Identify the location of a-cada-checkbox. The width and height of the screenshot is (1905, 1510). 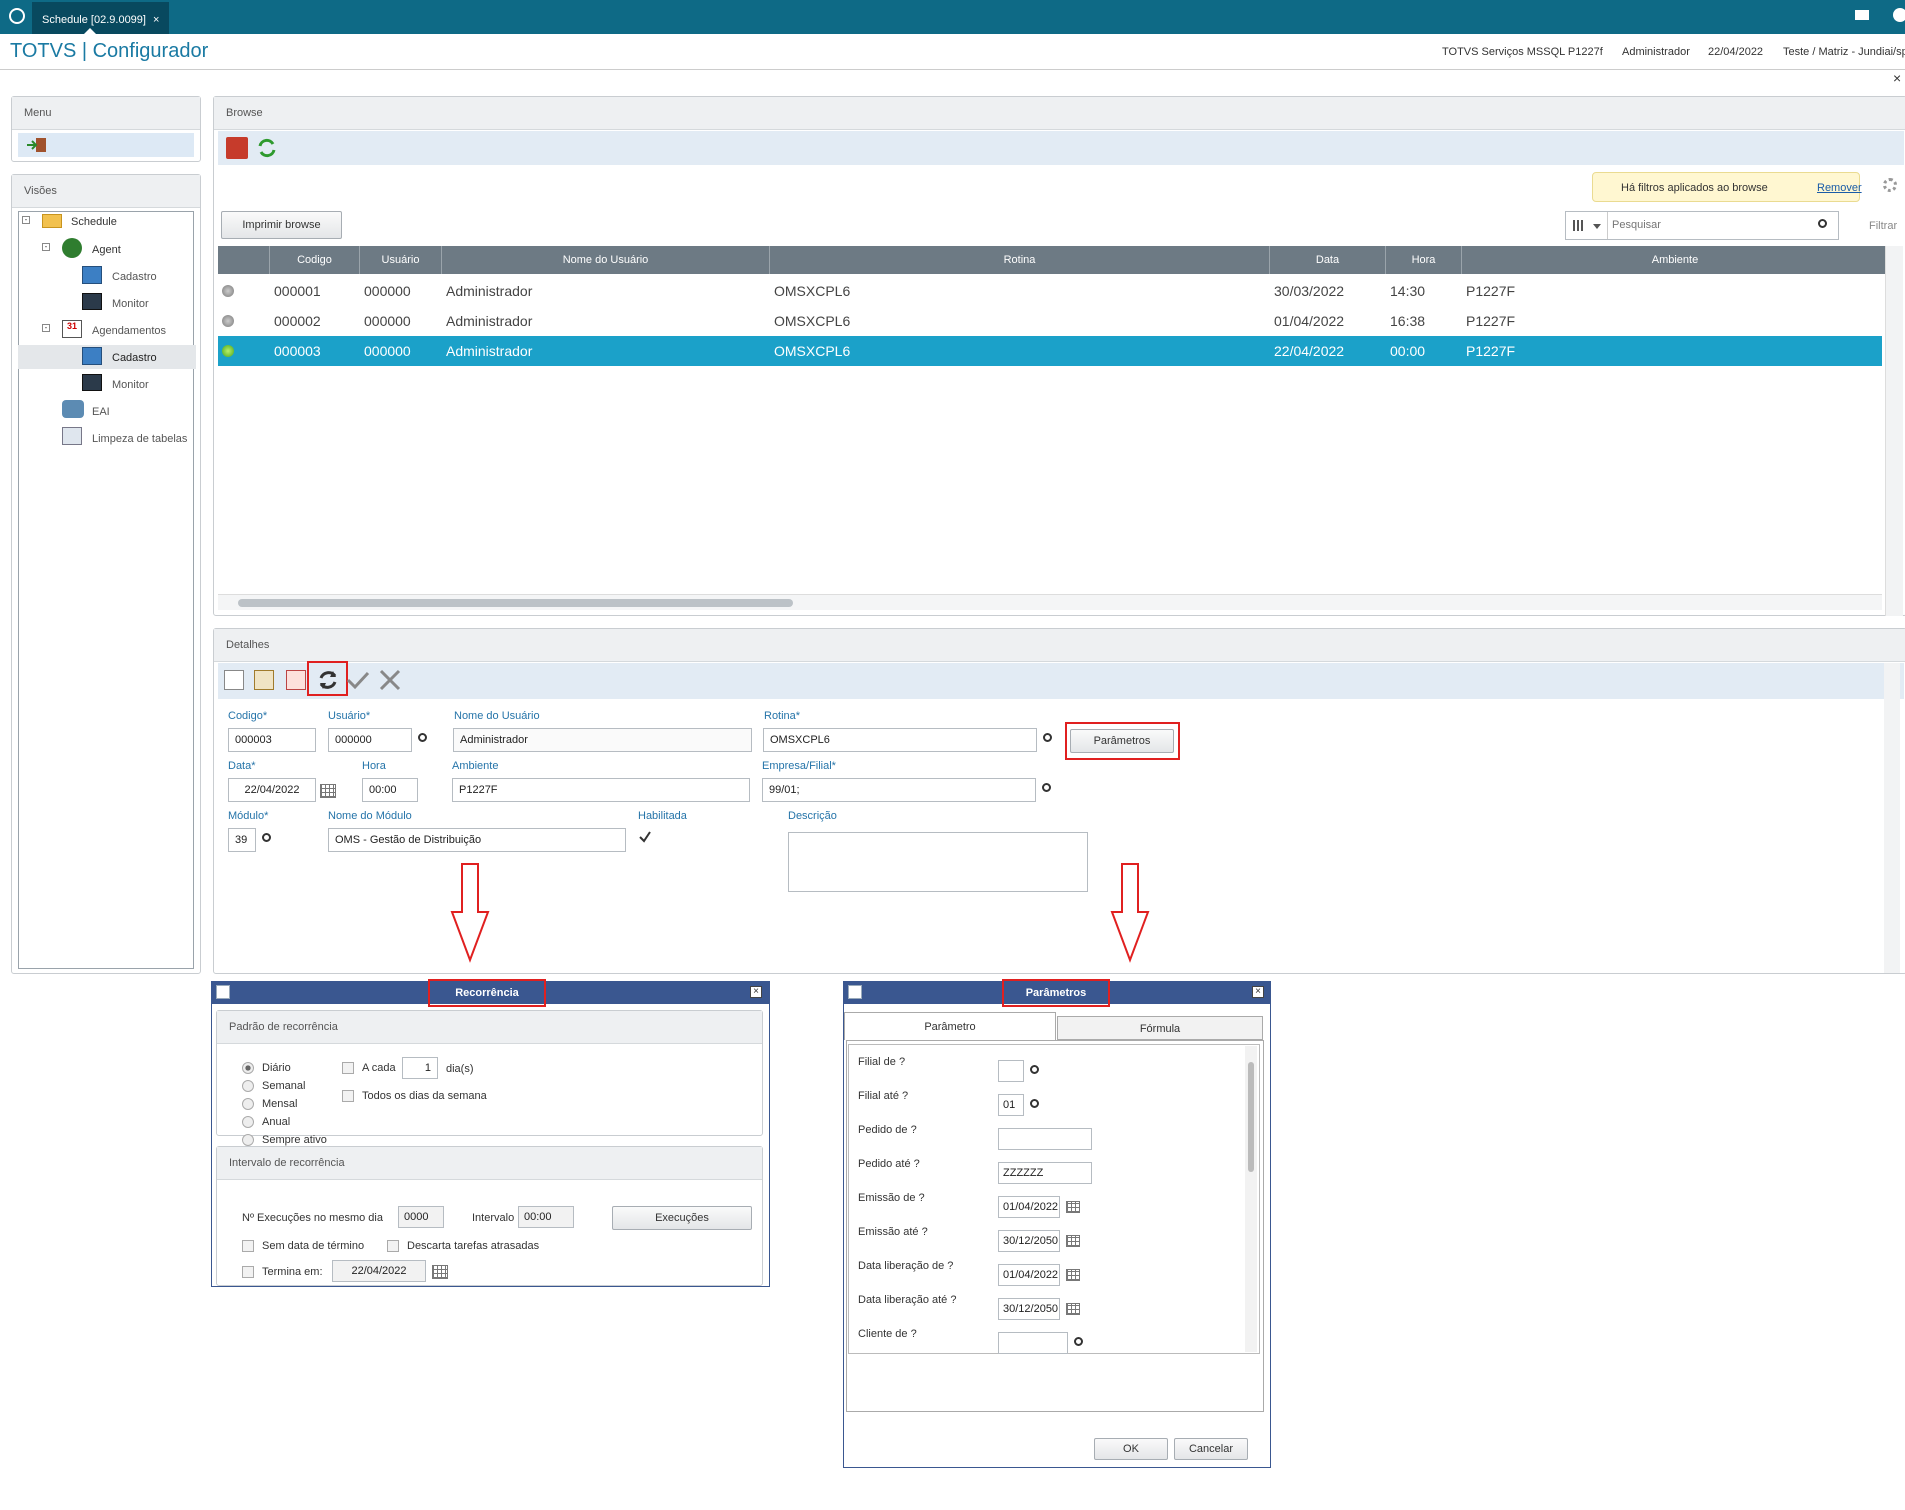
(348, 1068).